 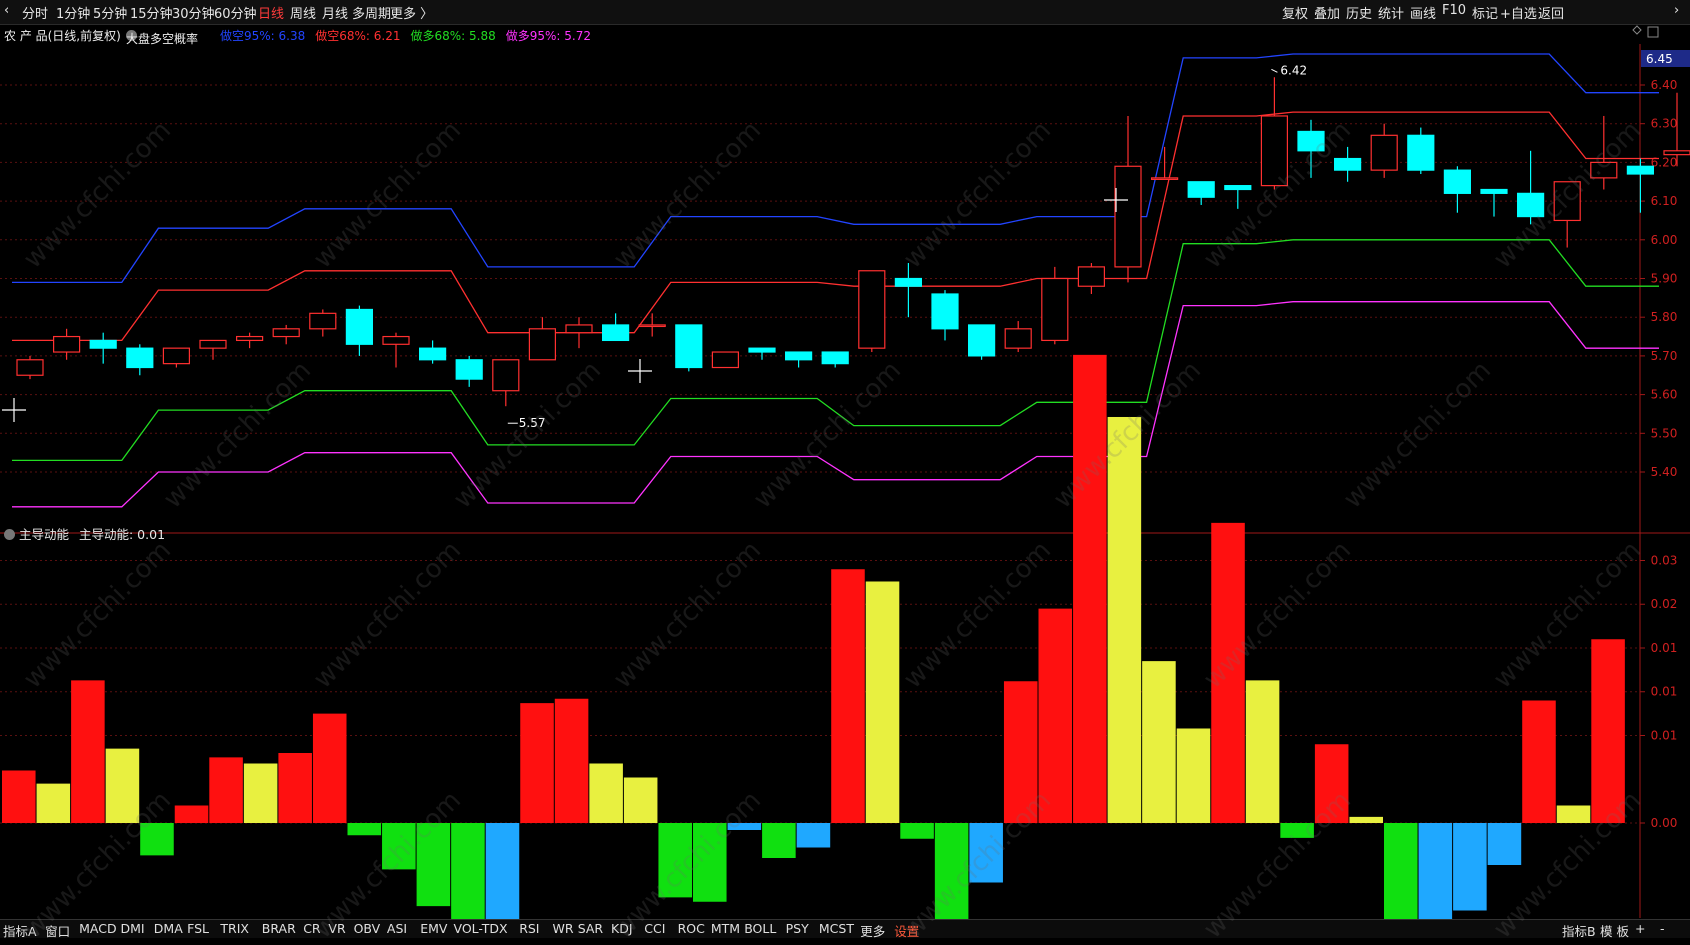 I want to click on period-tab: 15分钟, so click(x=151, y=12).